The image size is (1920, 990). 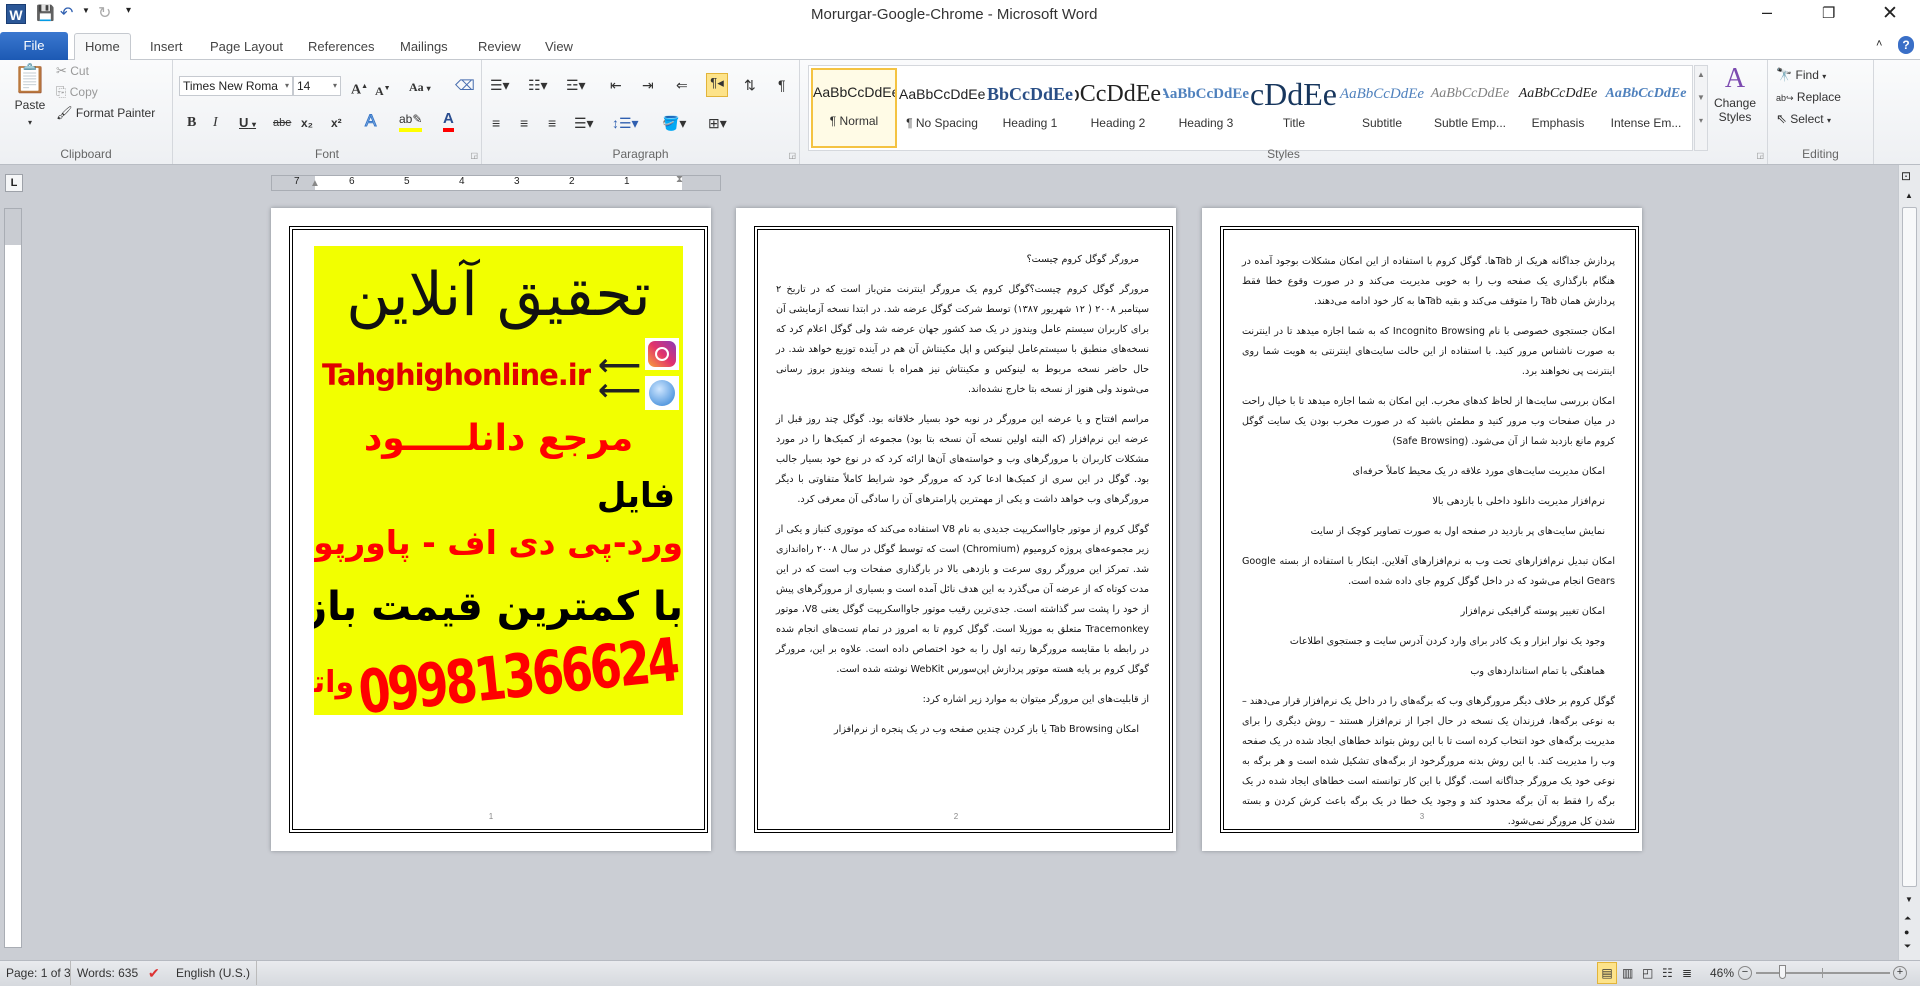 I want to click on style-heading-2: AaBbCcDdEe Heading 2, so click(x=1118, y=112).